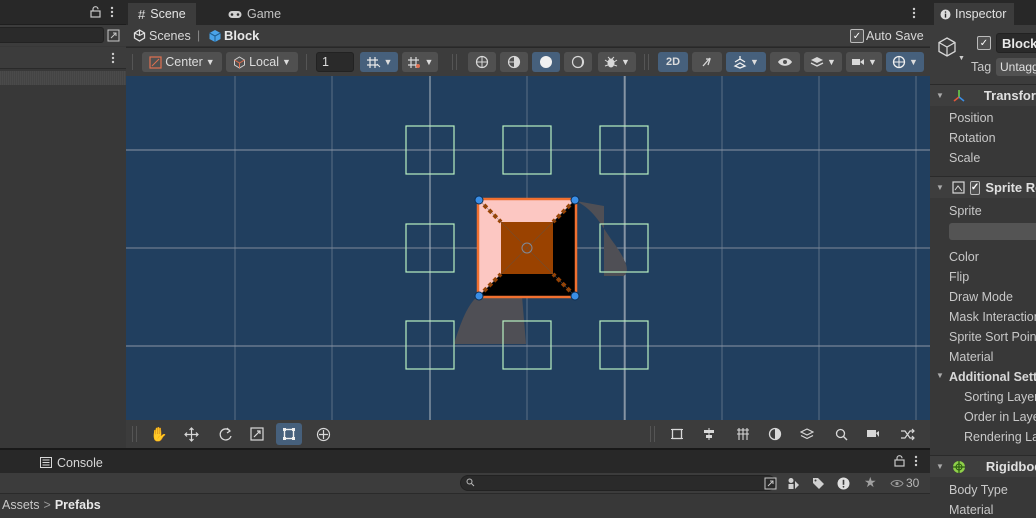 This screenshot has width=1036, height=518. What do you see at coordinates (975, 187) in the screenshot?
I see `sprite-renderer-enabled-checkbox: ✓` at bounding box center [975, 187].